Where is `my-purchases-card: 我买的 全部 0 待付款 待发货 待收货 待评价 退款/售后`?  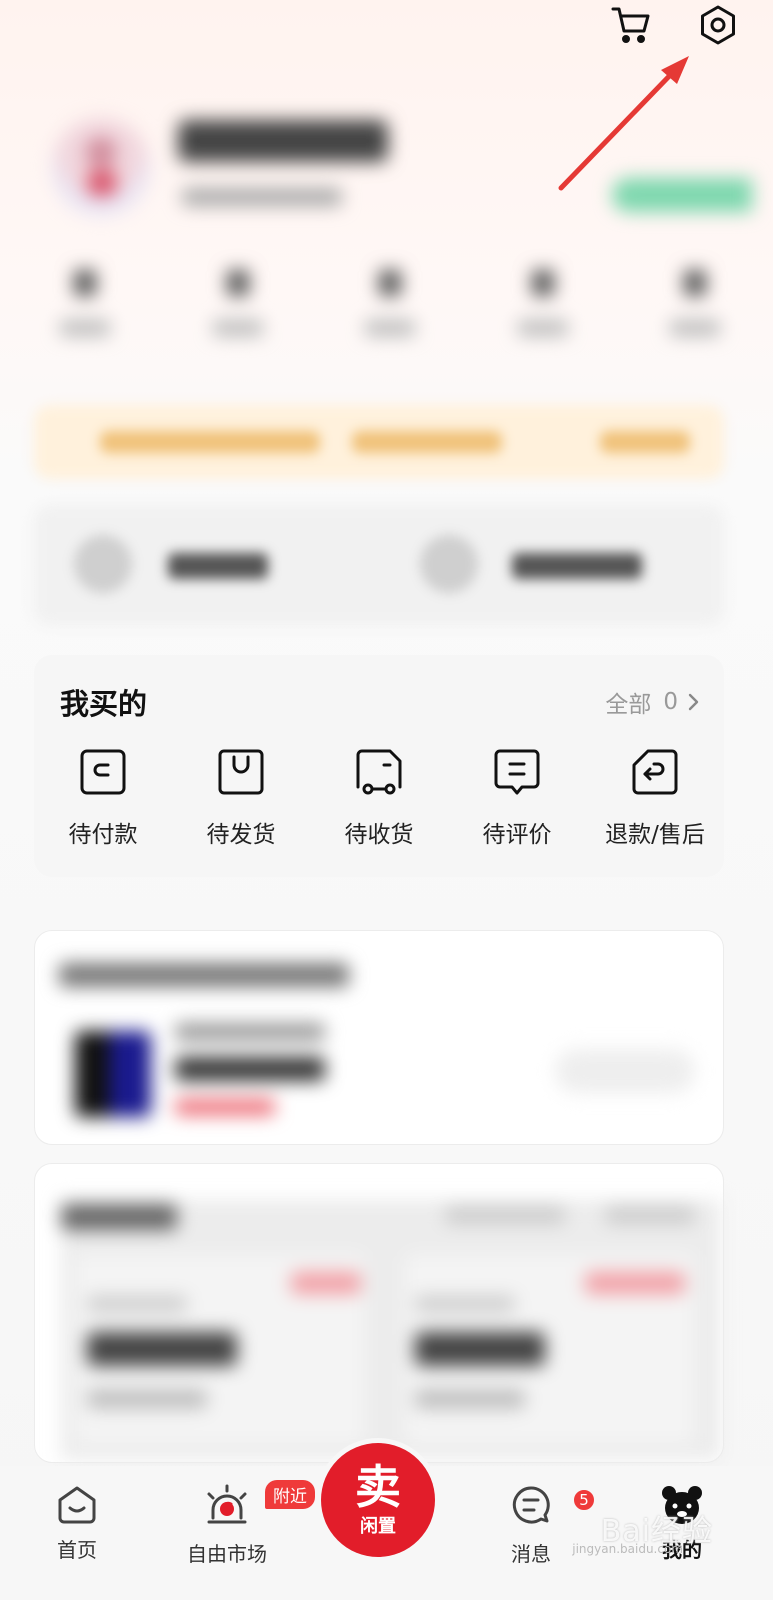 my-purchases-card: 我买的 全部 0 待付款 待发货 待收货 待评价 退款/售后 is located at coordinates (379, 766).